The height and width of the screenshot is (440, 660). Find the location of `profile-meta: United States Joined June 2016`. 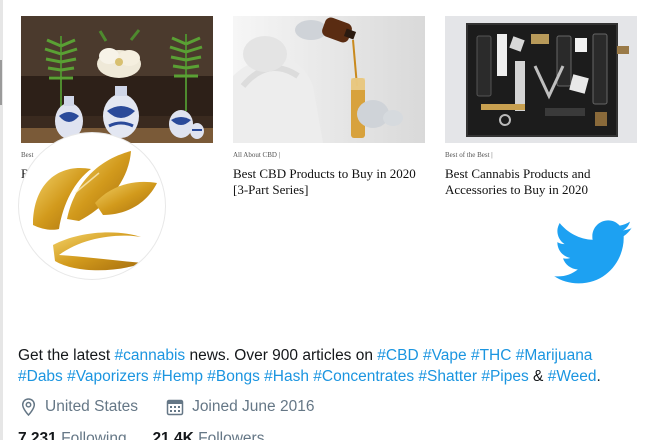

profile-meta: United States Joined June 2016 is located at coordinates (181, 407).